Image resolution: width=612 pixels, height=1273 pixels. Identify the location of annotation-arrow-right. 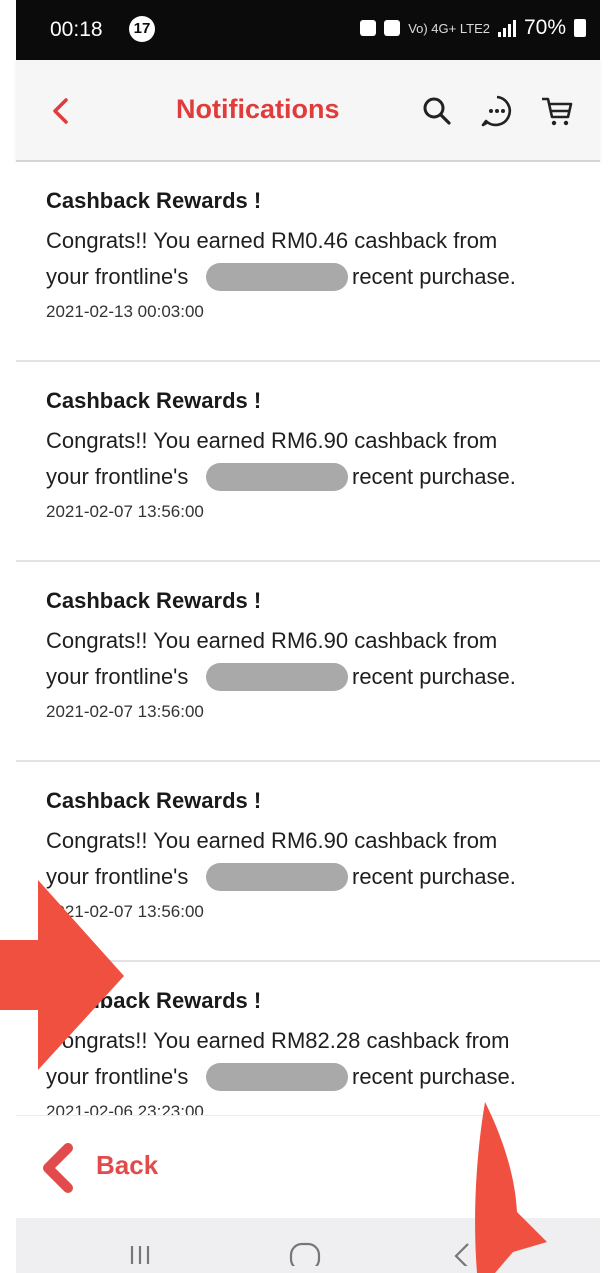
(62, 975).